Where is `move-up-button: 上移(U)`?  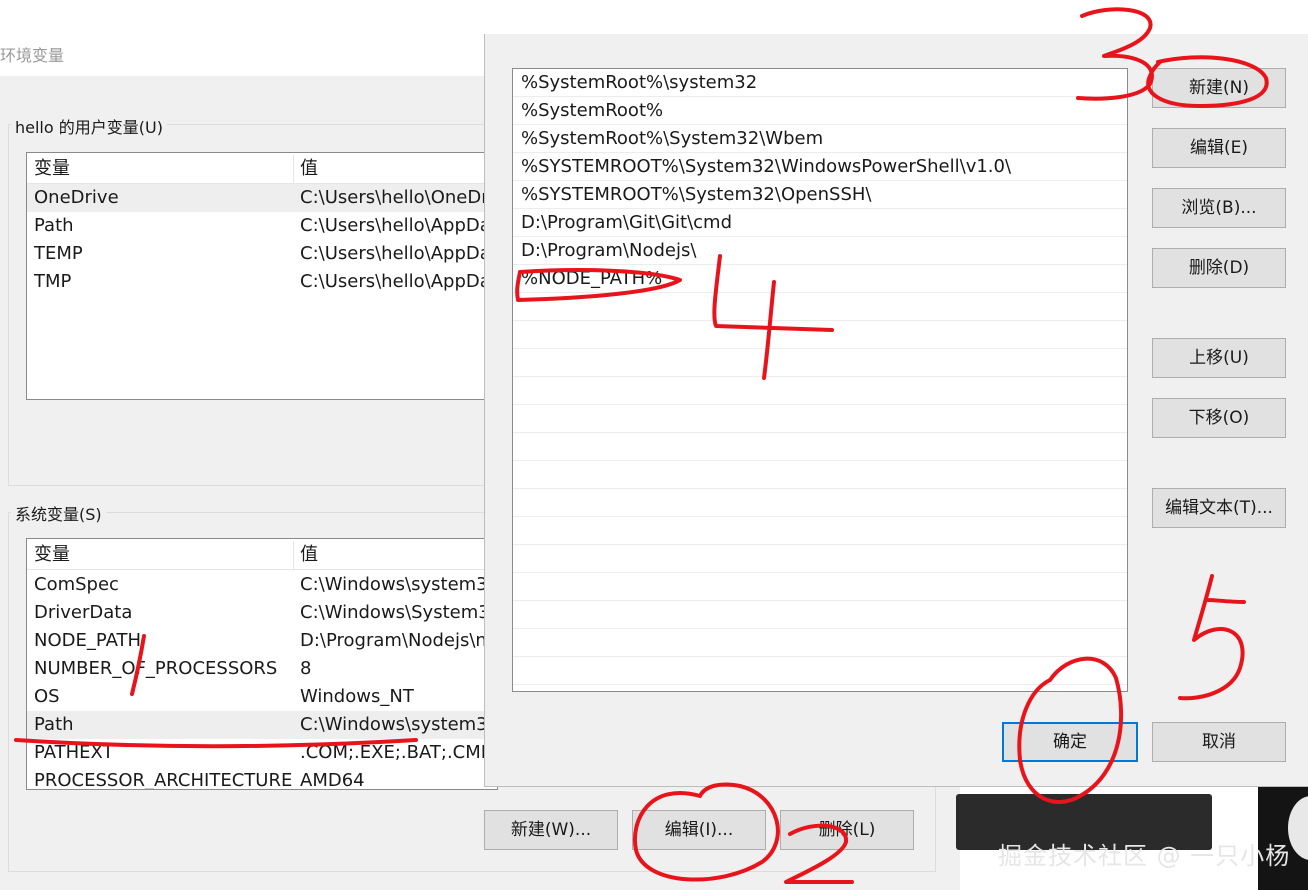
move-up-button: 上移(U) is located at coordinates (1219, 358).